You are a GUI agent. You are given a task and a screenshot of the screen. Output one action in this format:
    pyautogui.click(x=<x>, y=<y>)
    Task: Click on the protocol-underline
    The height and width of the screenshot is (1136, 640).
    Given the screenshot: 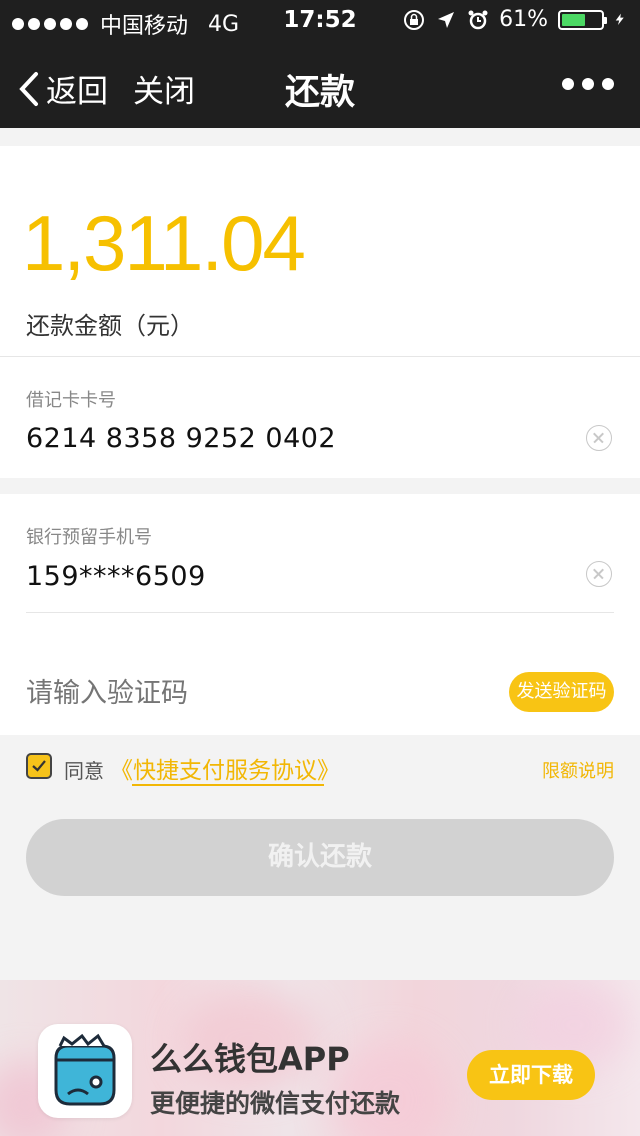 What is the action you would take?
    pyautogui.click(x=228, y=785)
    